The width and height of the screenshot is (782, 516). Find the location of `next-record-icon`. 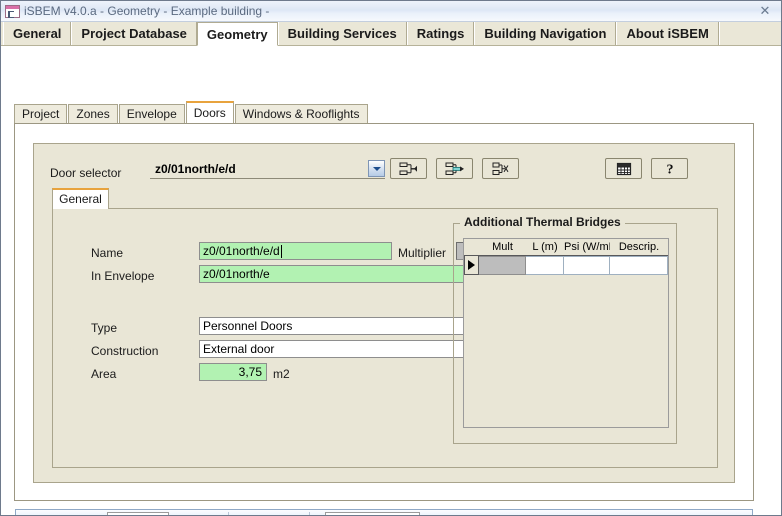

next-record-icon is located at coordinates (180, 513).